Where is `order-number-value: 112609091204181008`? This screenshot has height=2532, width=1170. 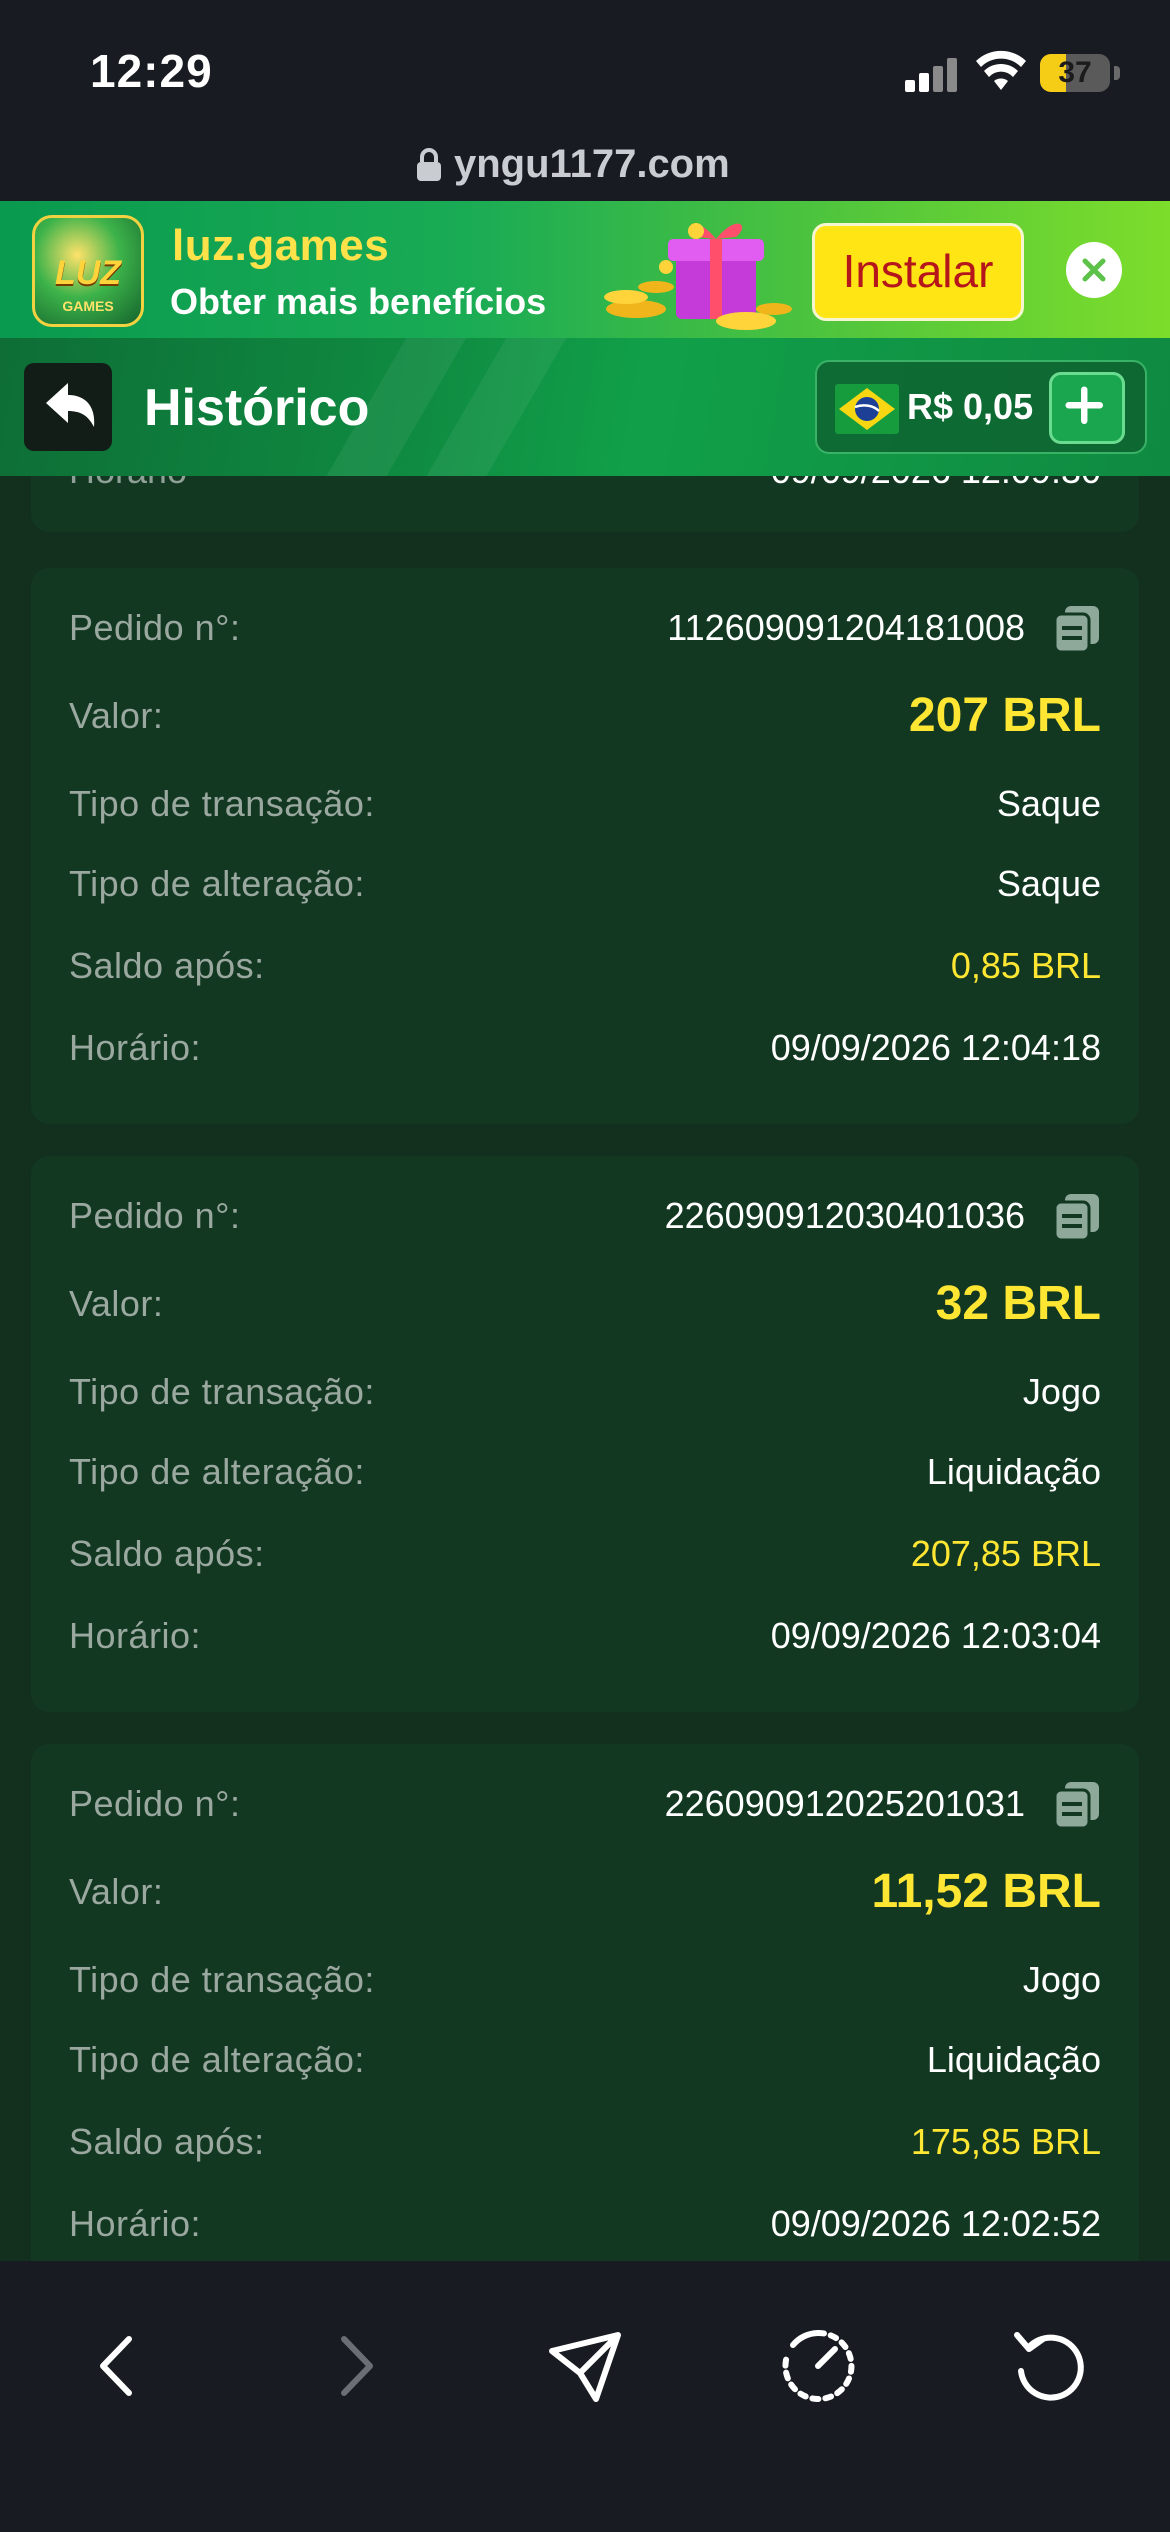
order-number-value: 112609091204181008 is located at coordinates (846, 627).